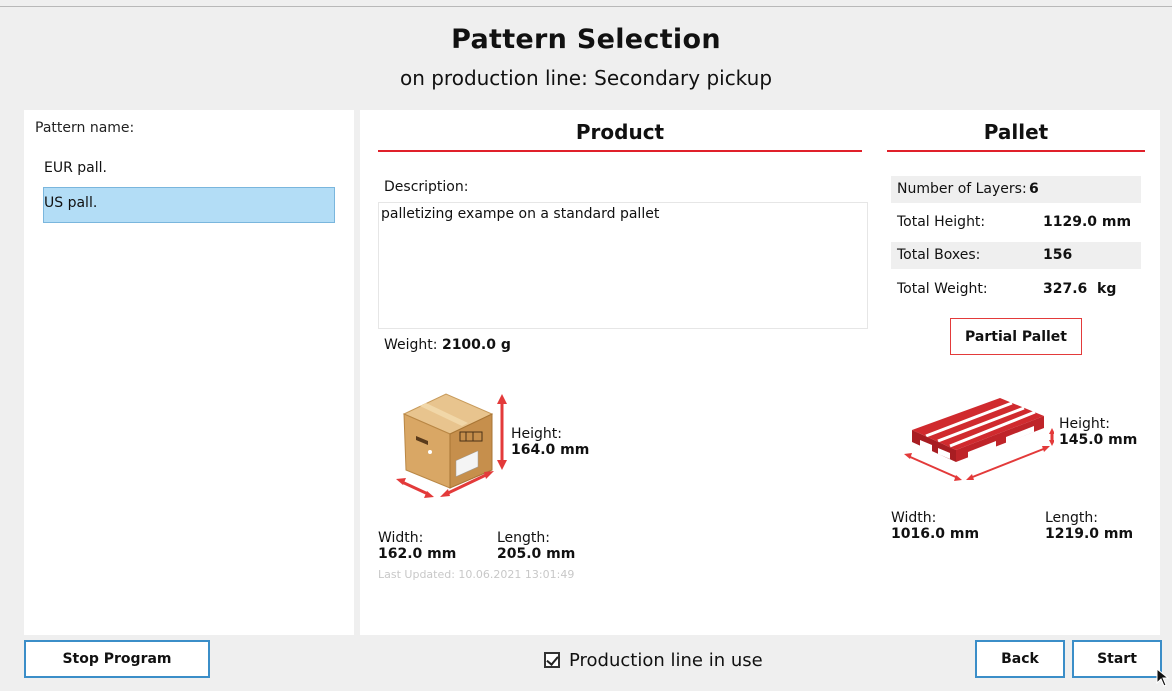 The height and width of the screenshot is (691, 1172). I want to click on product-height: Height: 164.0 mm, so click(550, 442).